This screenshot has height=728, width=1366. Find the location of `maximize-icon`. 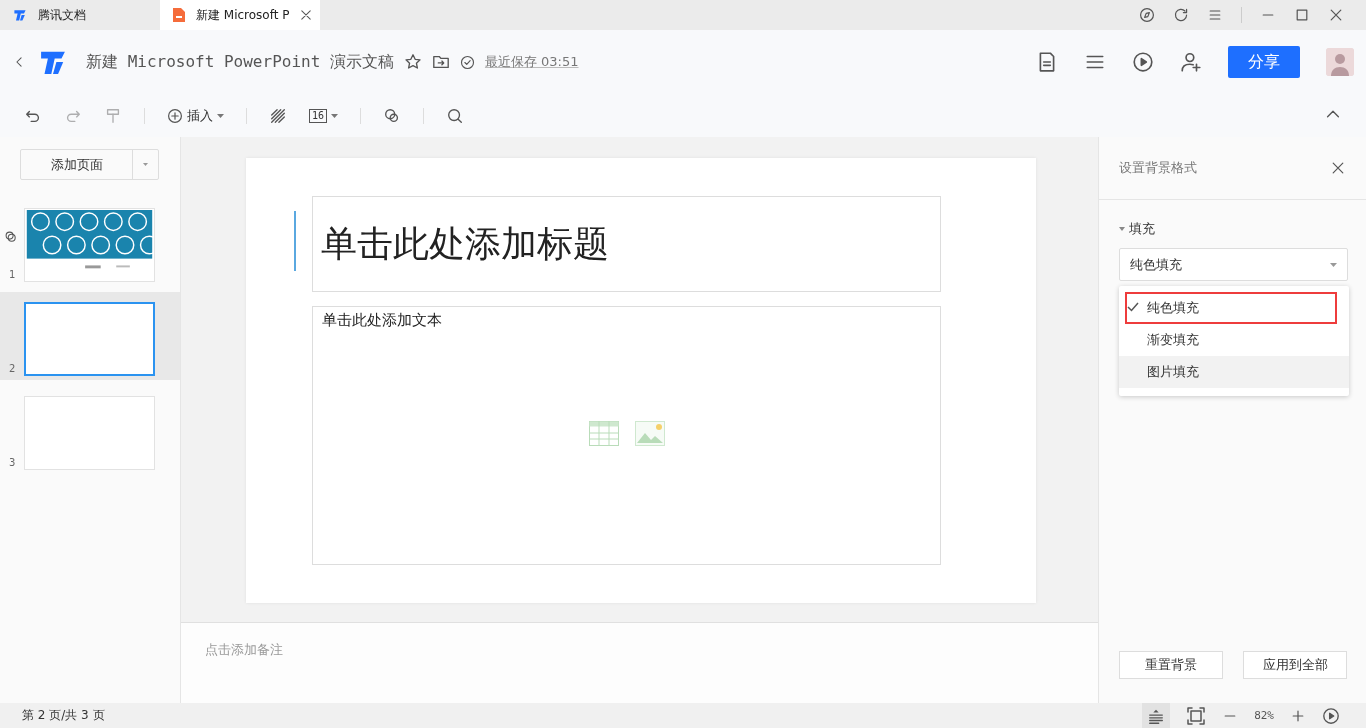

maximize-icon is located at coordinates (1302, 15).